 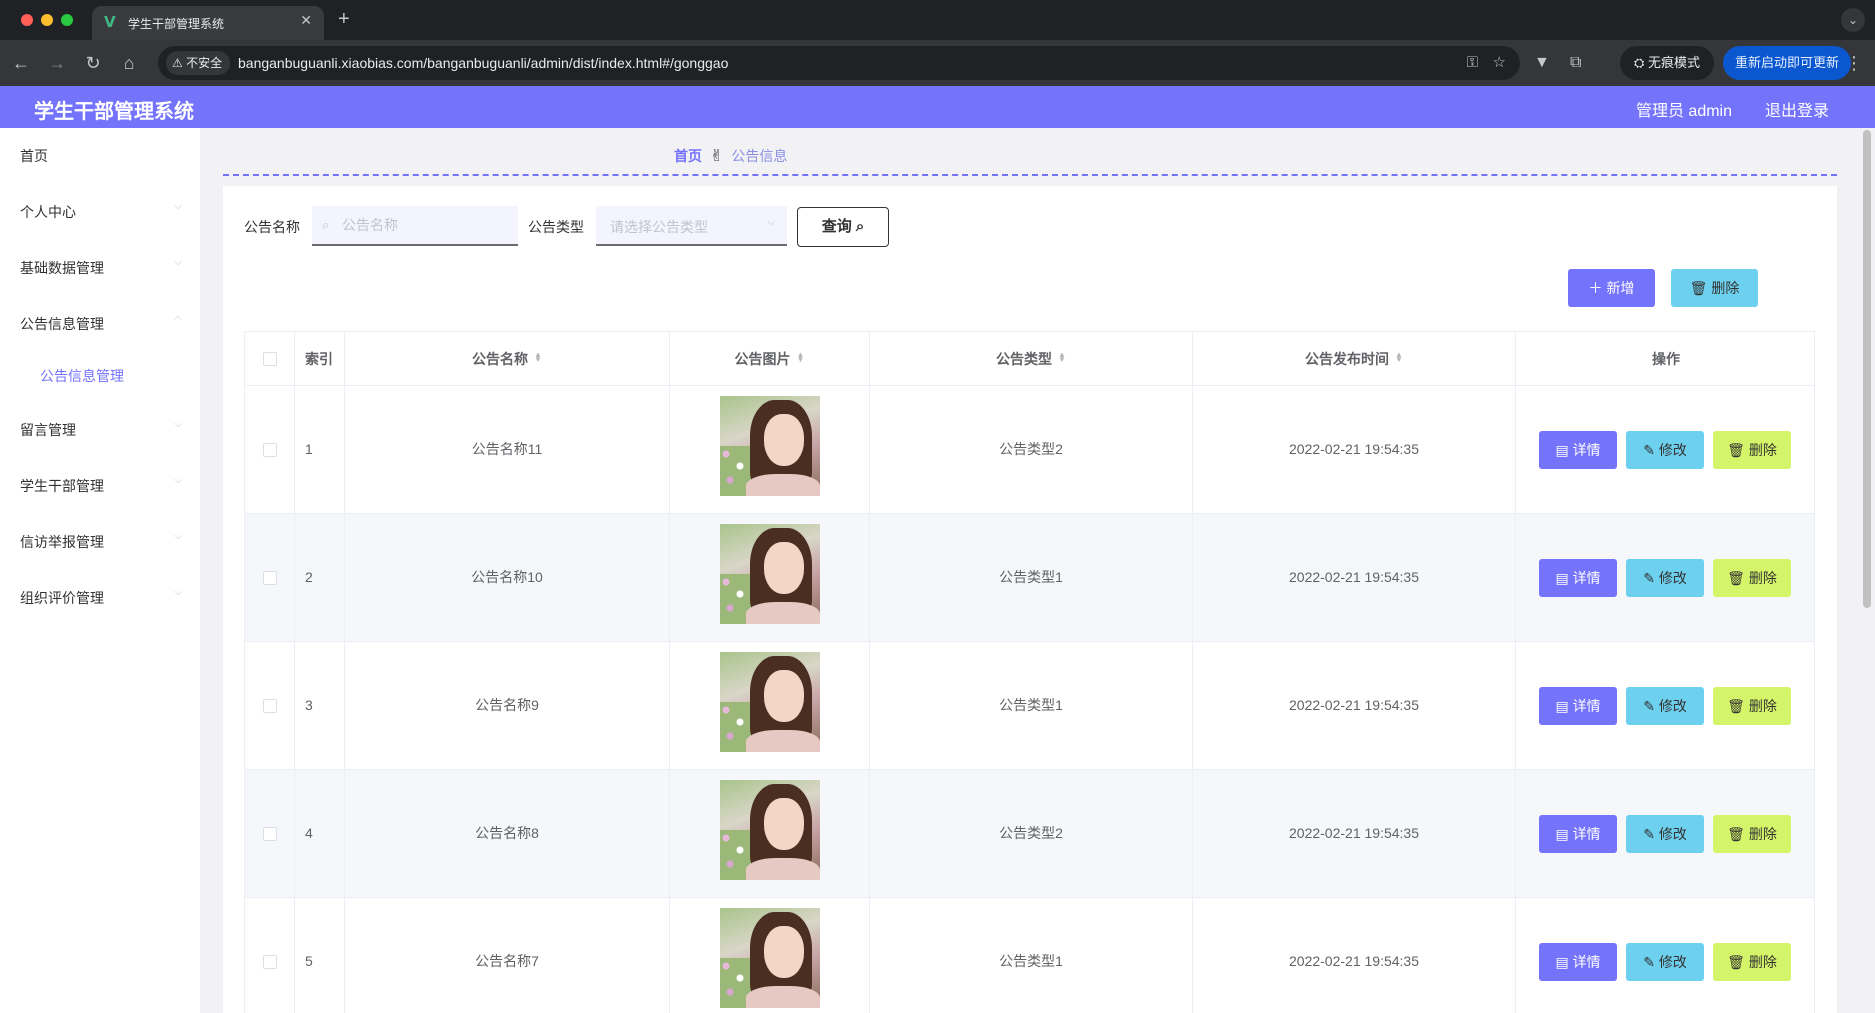 What do you see at coordinates (1347, 359) in the screenshot?
I see `column-header-label: 公告发布时间` at bounding box center [1347, 359].